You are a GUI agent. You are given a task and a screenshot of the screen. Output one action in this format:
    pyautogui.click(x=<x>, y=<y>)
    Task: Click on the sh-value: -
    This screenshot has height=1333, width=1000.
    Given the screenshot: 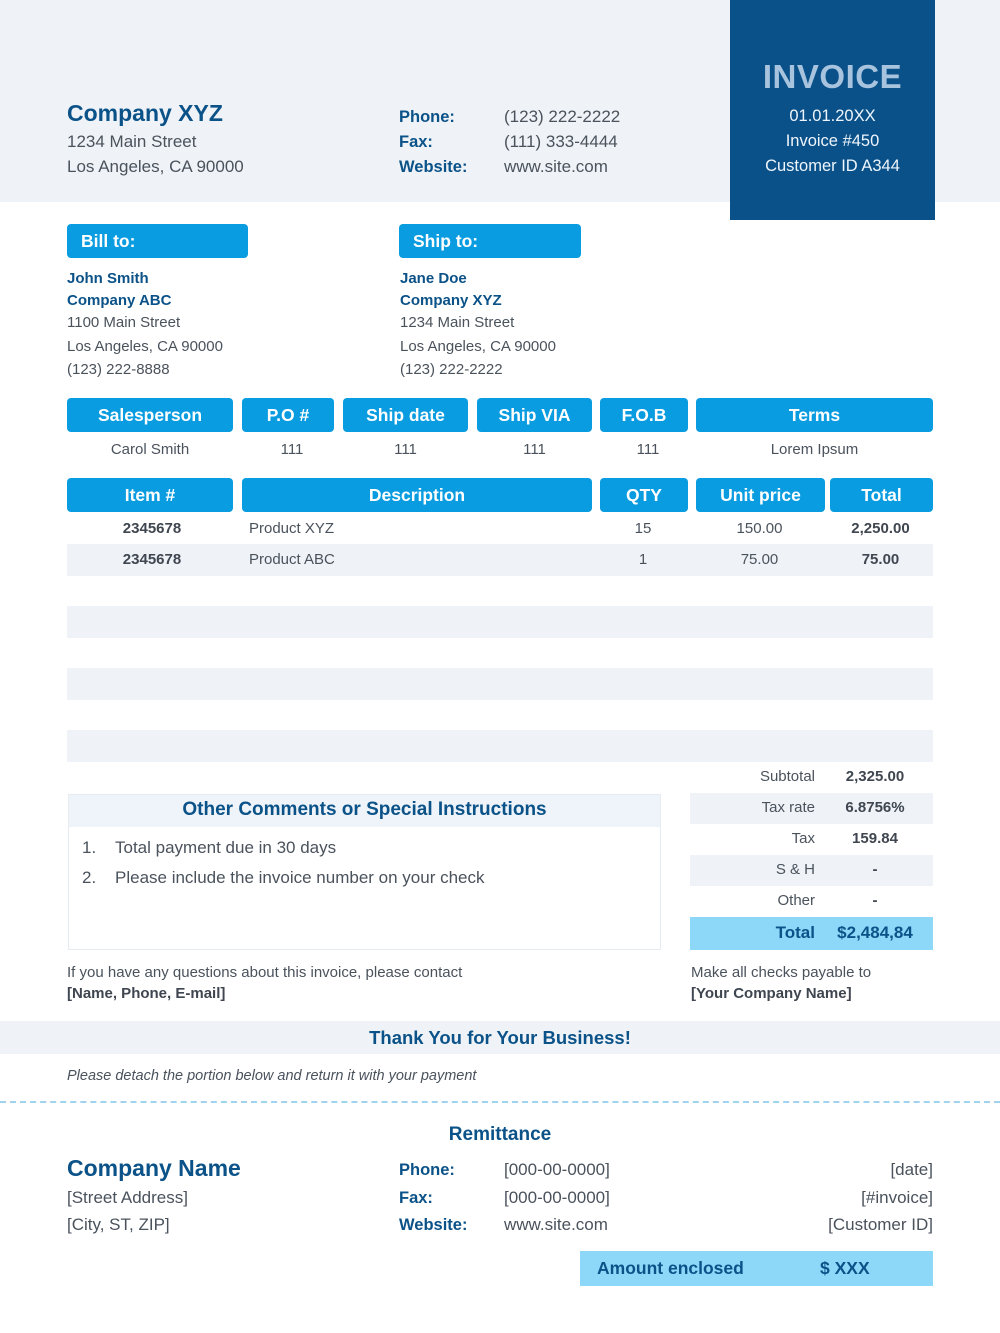 What is the action you would take?
    pyautogui.click(x=875, y=869)
    